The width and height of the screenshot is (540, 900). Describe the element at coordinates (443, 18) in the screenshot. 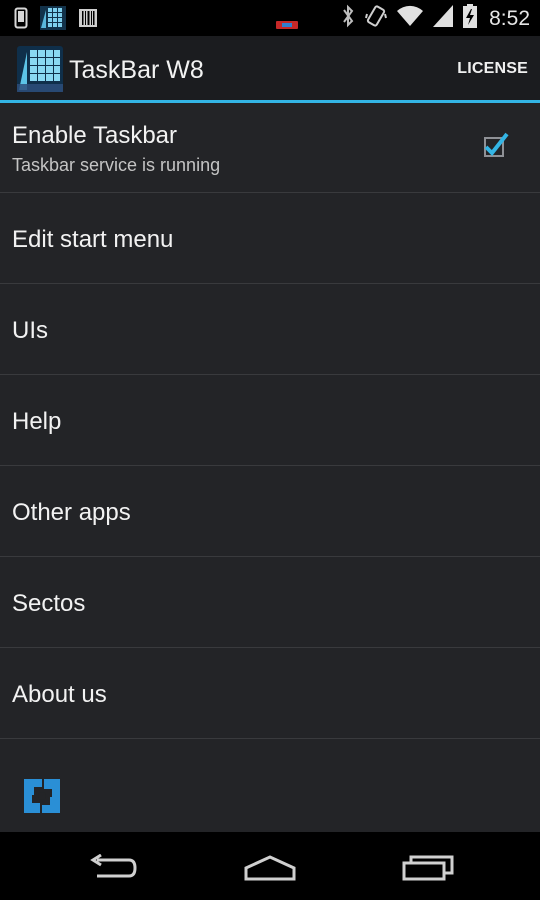

I see `signal-icon` at that location.